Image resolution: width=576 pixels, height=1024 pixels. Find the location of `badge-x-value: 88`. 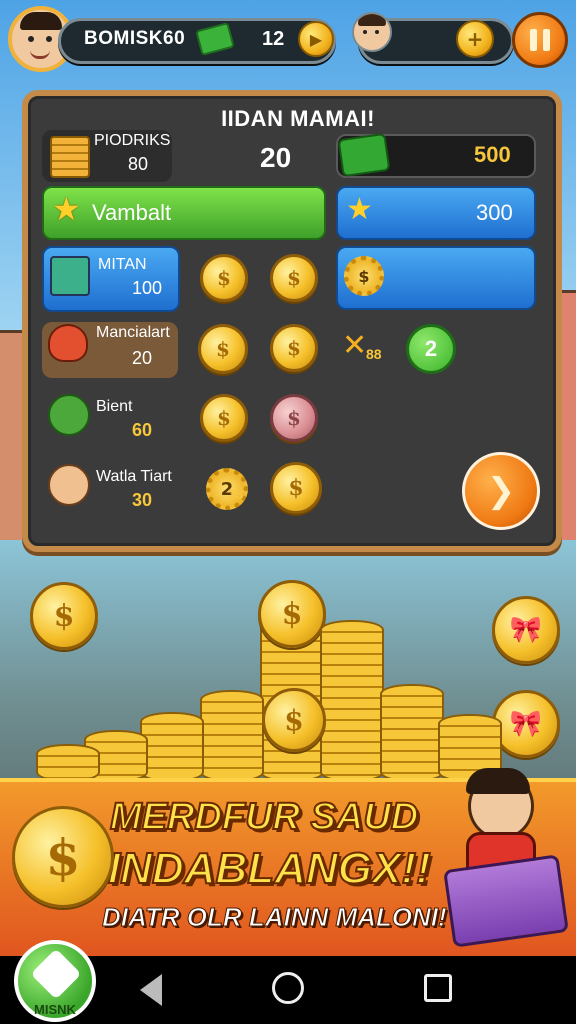

badge-x-value: 88 is located at coordinates (374, 354).